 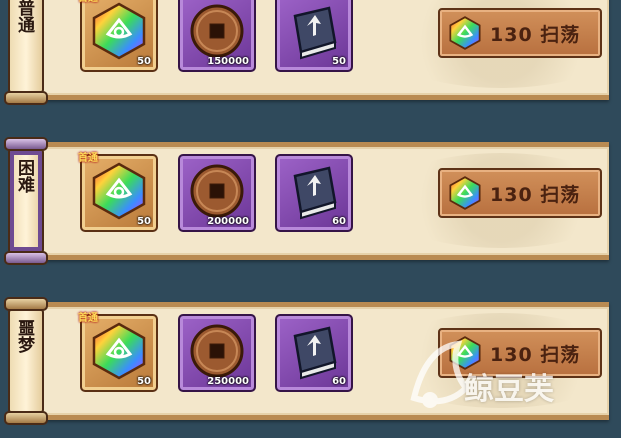 What do you see at coordinates (228, 381) in the screenshot?
I see `reward-qty: 250000` at bounding box center [228, 381].